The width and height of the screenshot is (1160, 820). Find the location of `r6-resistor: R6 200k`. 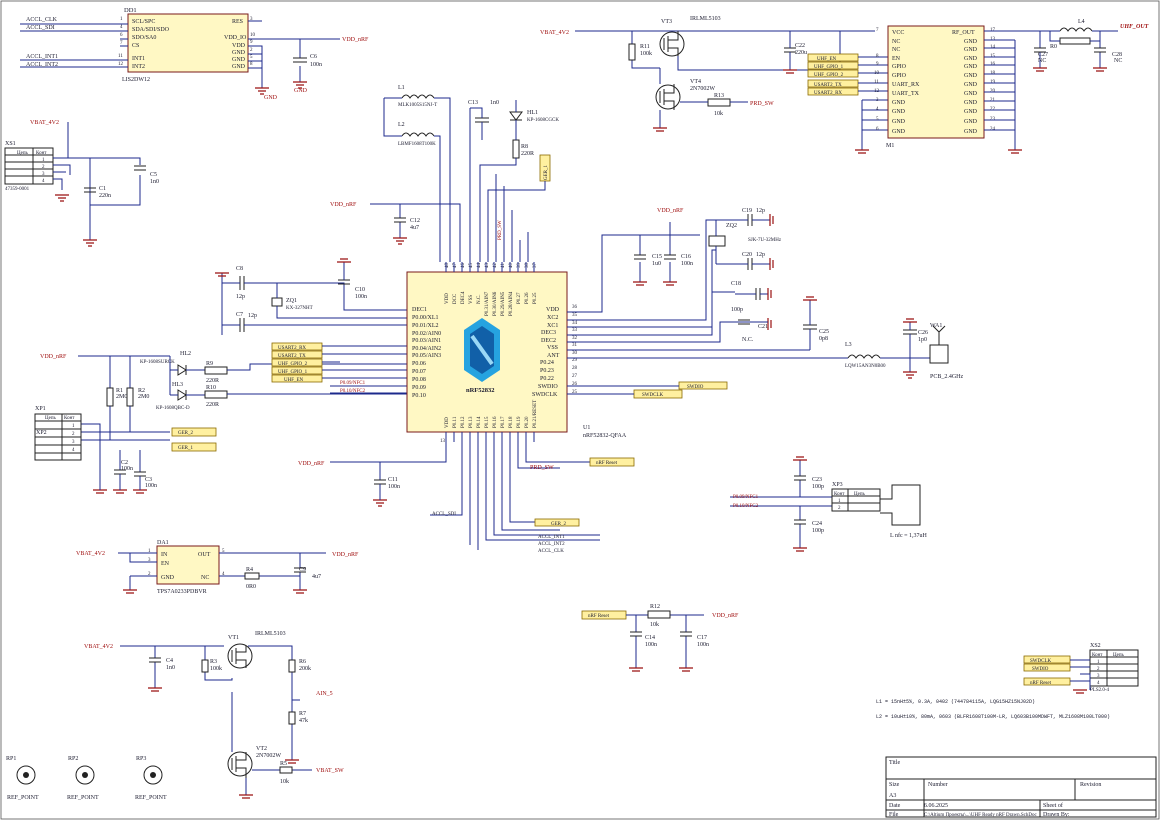

r6-resistor: R6 200k is located at coordinates (299, 666).